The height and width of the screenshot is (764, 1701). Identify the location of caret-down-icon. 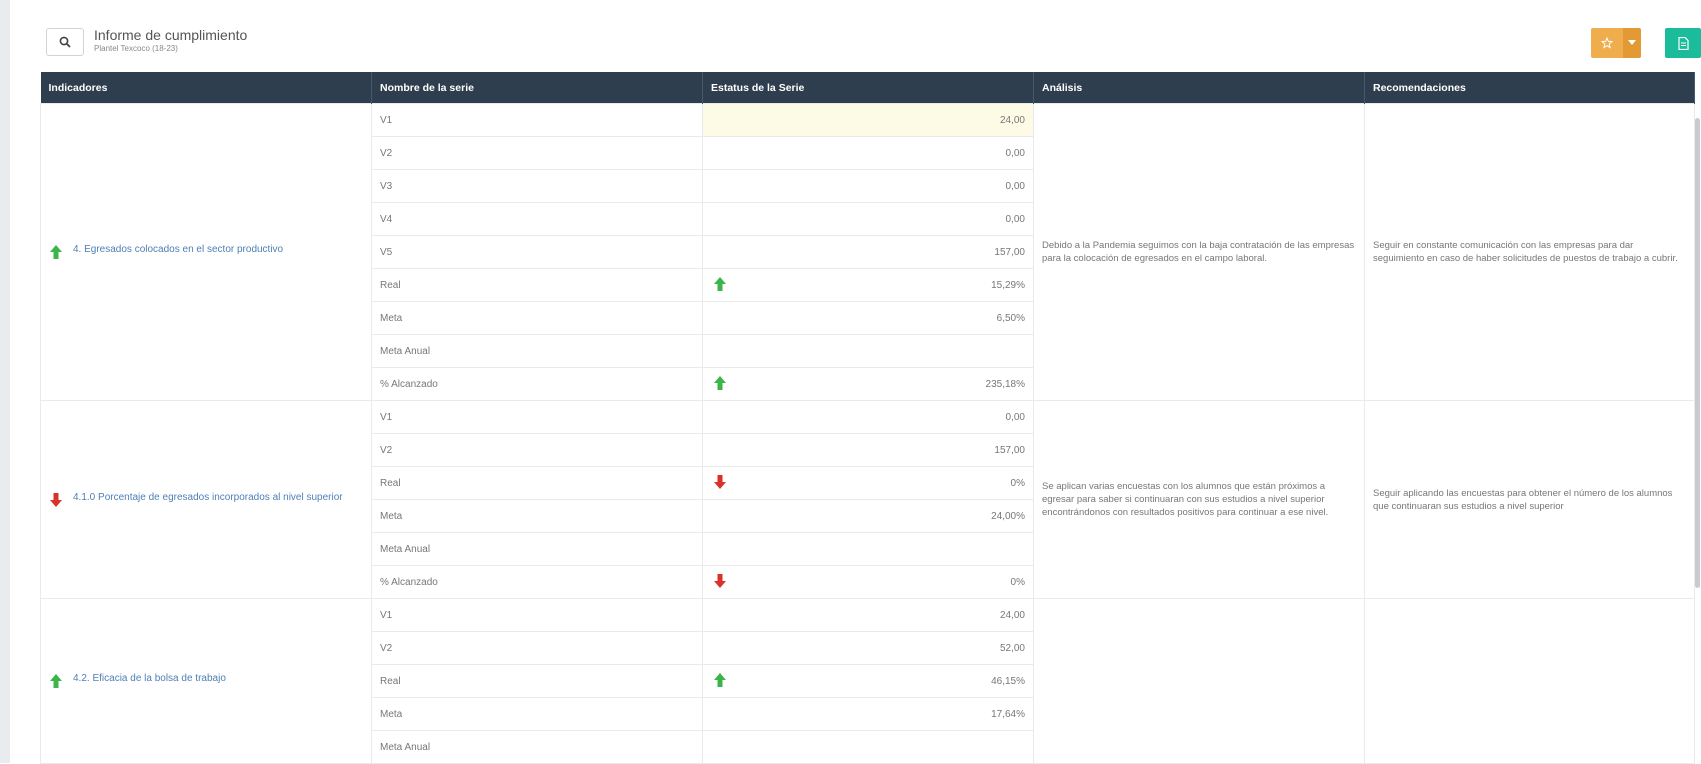
(1632, 42).